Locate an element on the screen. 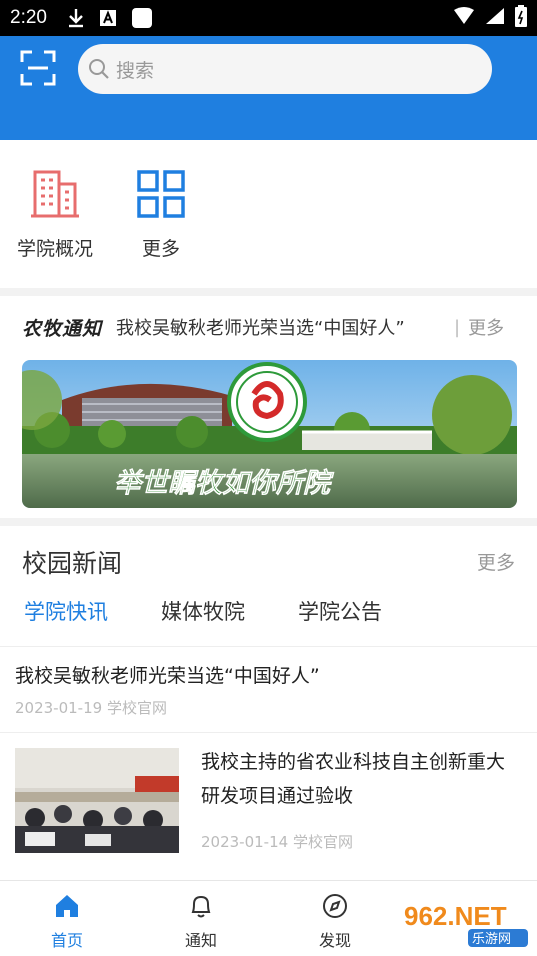  site-watermark: 962.NET 乐游网 is located at coordinates (465, 922).